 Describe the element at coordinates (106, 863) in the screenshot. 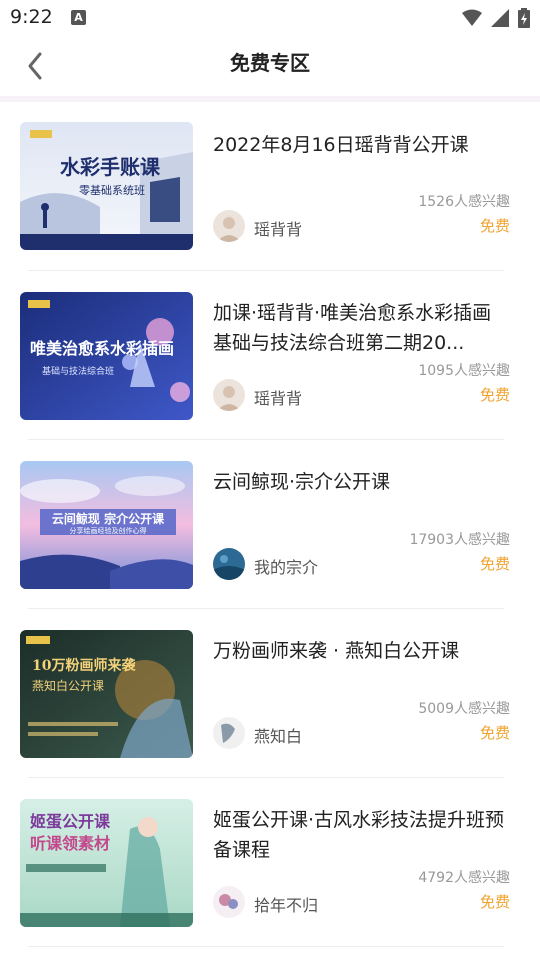

I see `course-thumbnail: 姬蛋公开课 听课领素材` at that location.